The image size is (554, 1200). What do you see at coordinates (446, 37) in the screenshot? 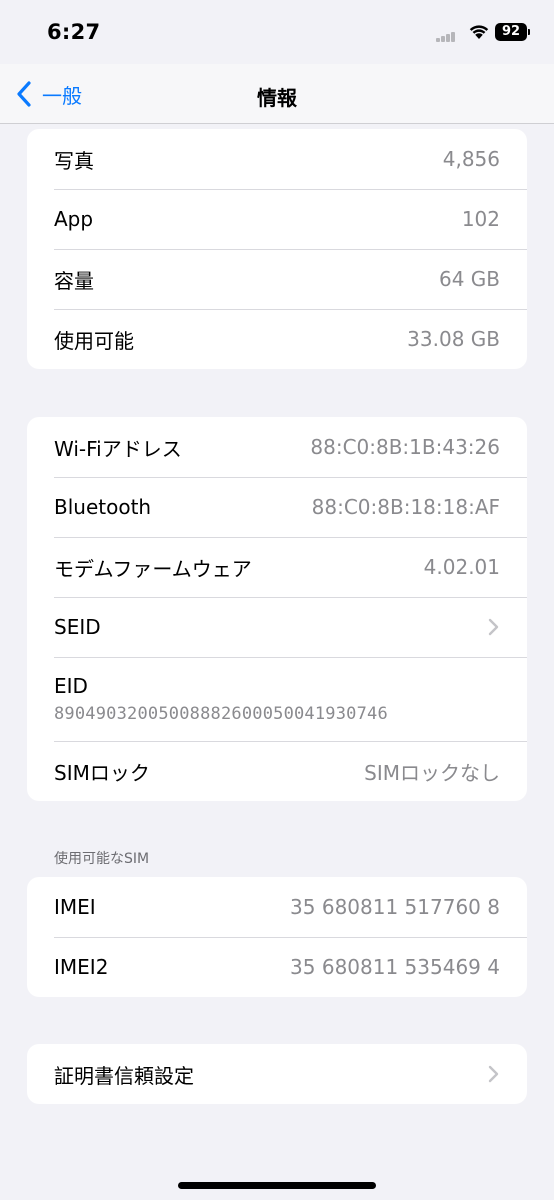
I see `cellular-signal-icon` at bounding box center [446, 37].